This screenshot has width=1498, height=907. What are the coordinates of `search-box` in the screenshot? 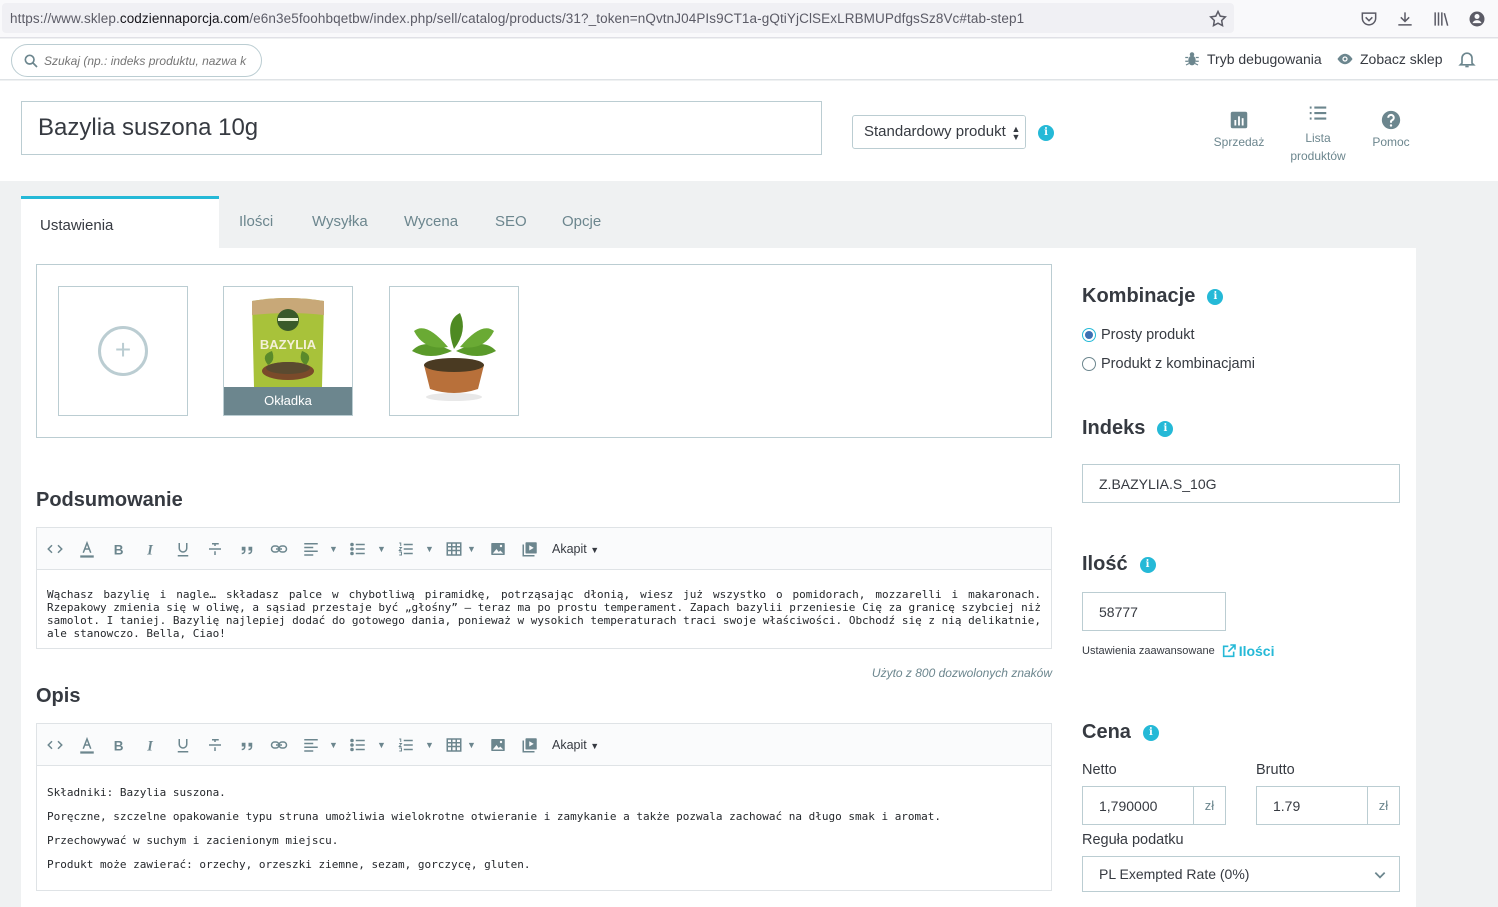 It's located at (136, 60).